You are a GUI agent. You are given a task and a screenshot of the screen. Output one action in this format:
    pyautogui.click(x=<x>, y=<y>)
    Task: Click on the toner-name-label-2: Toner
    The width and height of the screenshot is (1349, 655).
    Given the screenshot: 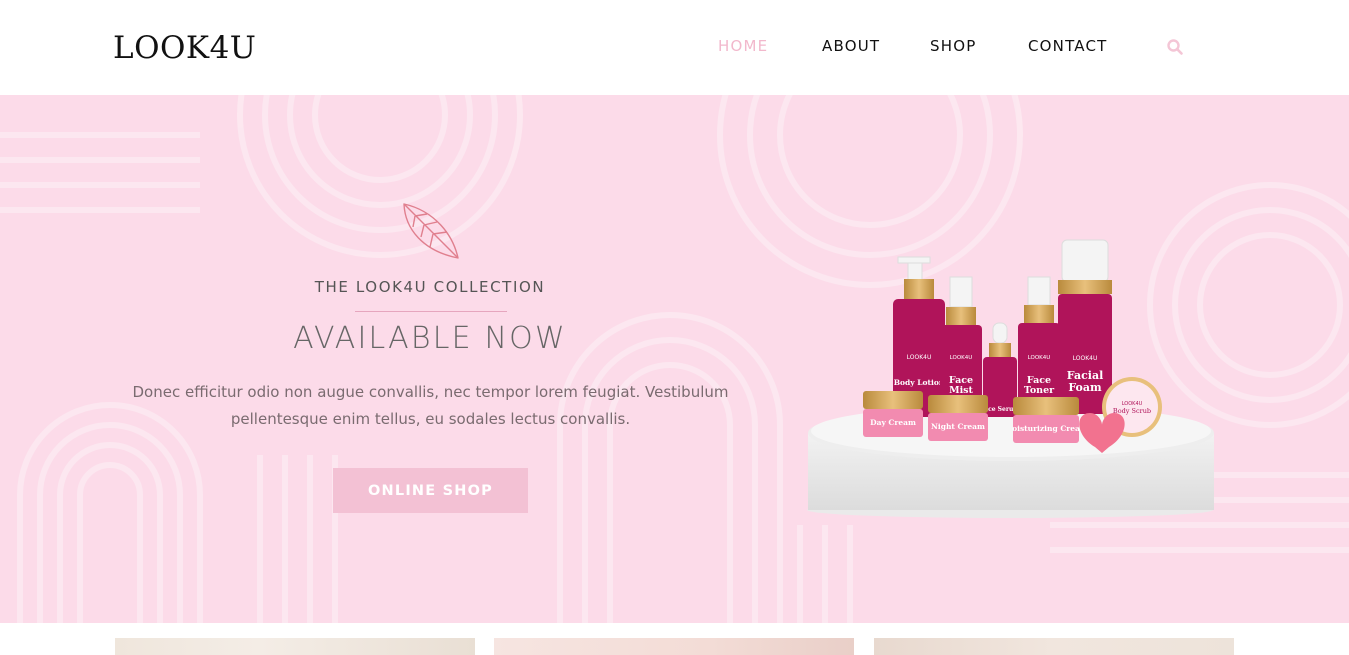 What is the action you would take?
    pyautogui.click(x=1039, y=390)
    